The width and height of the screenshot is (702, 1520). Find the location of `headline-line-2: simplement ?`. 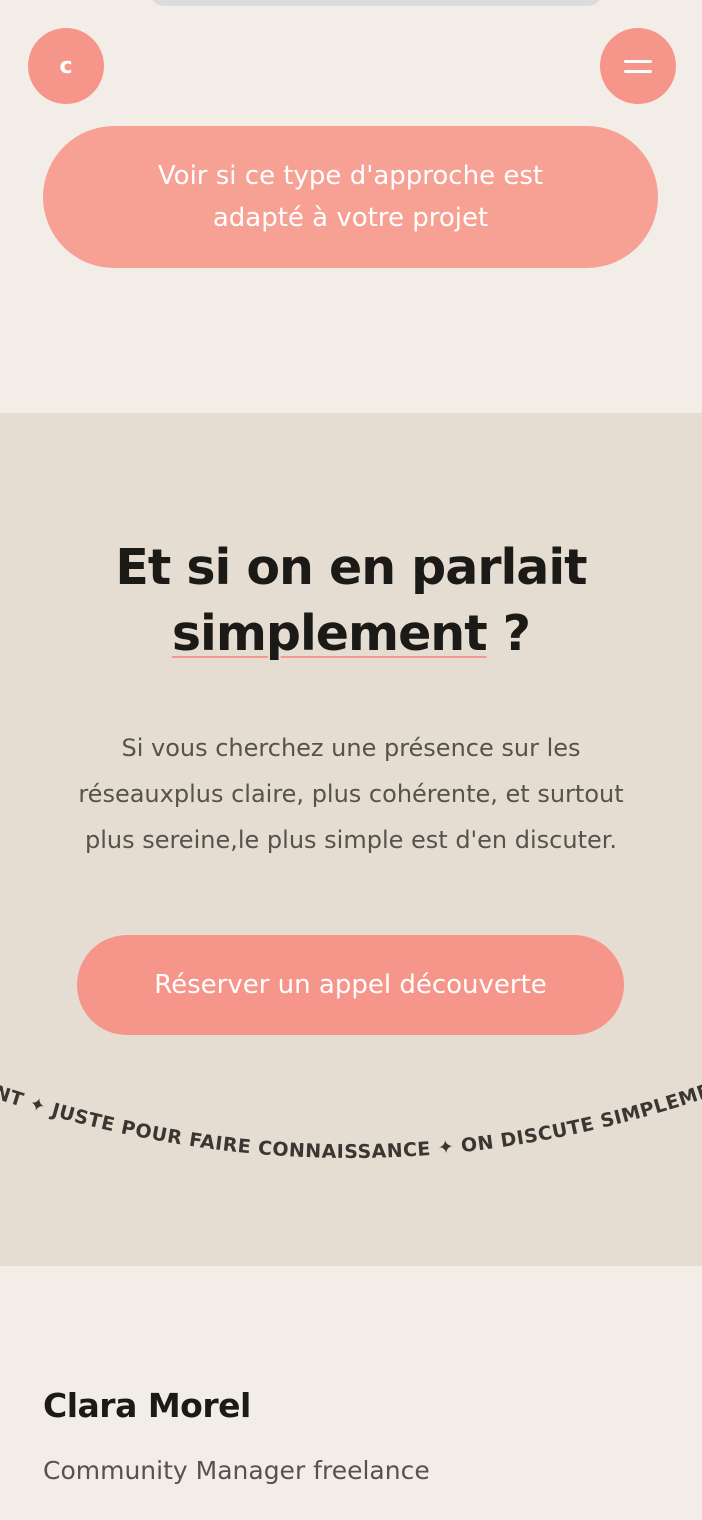

headline-line-2: simplement ? is located at coordinates (351, 634).